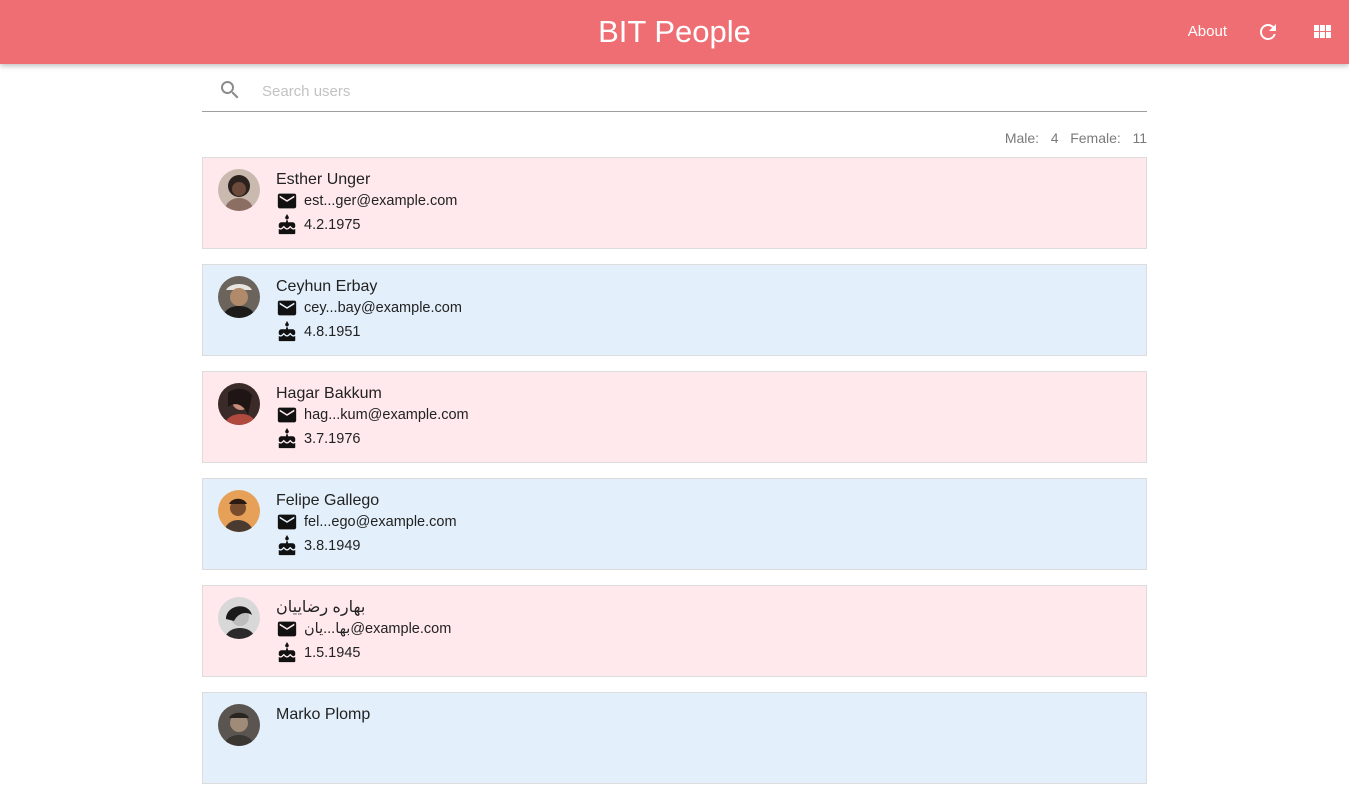  I want to click on search-icon, so click(230, 90).